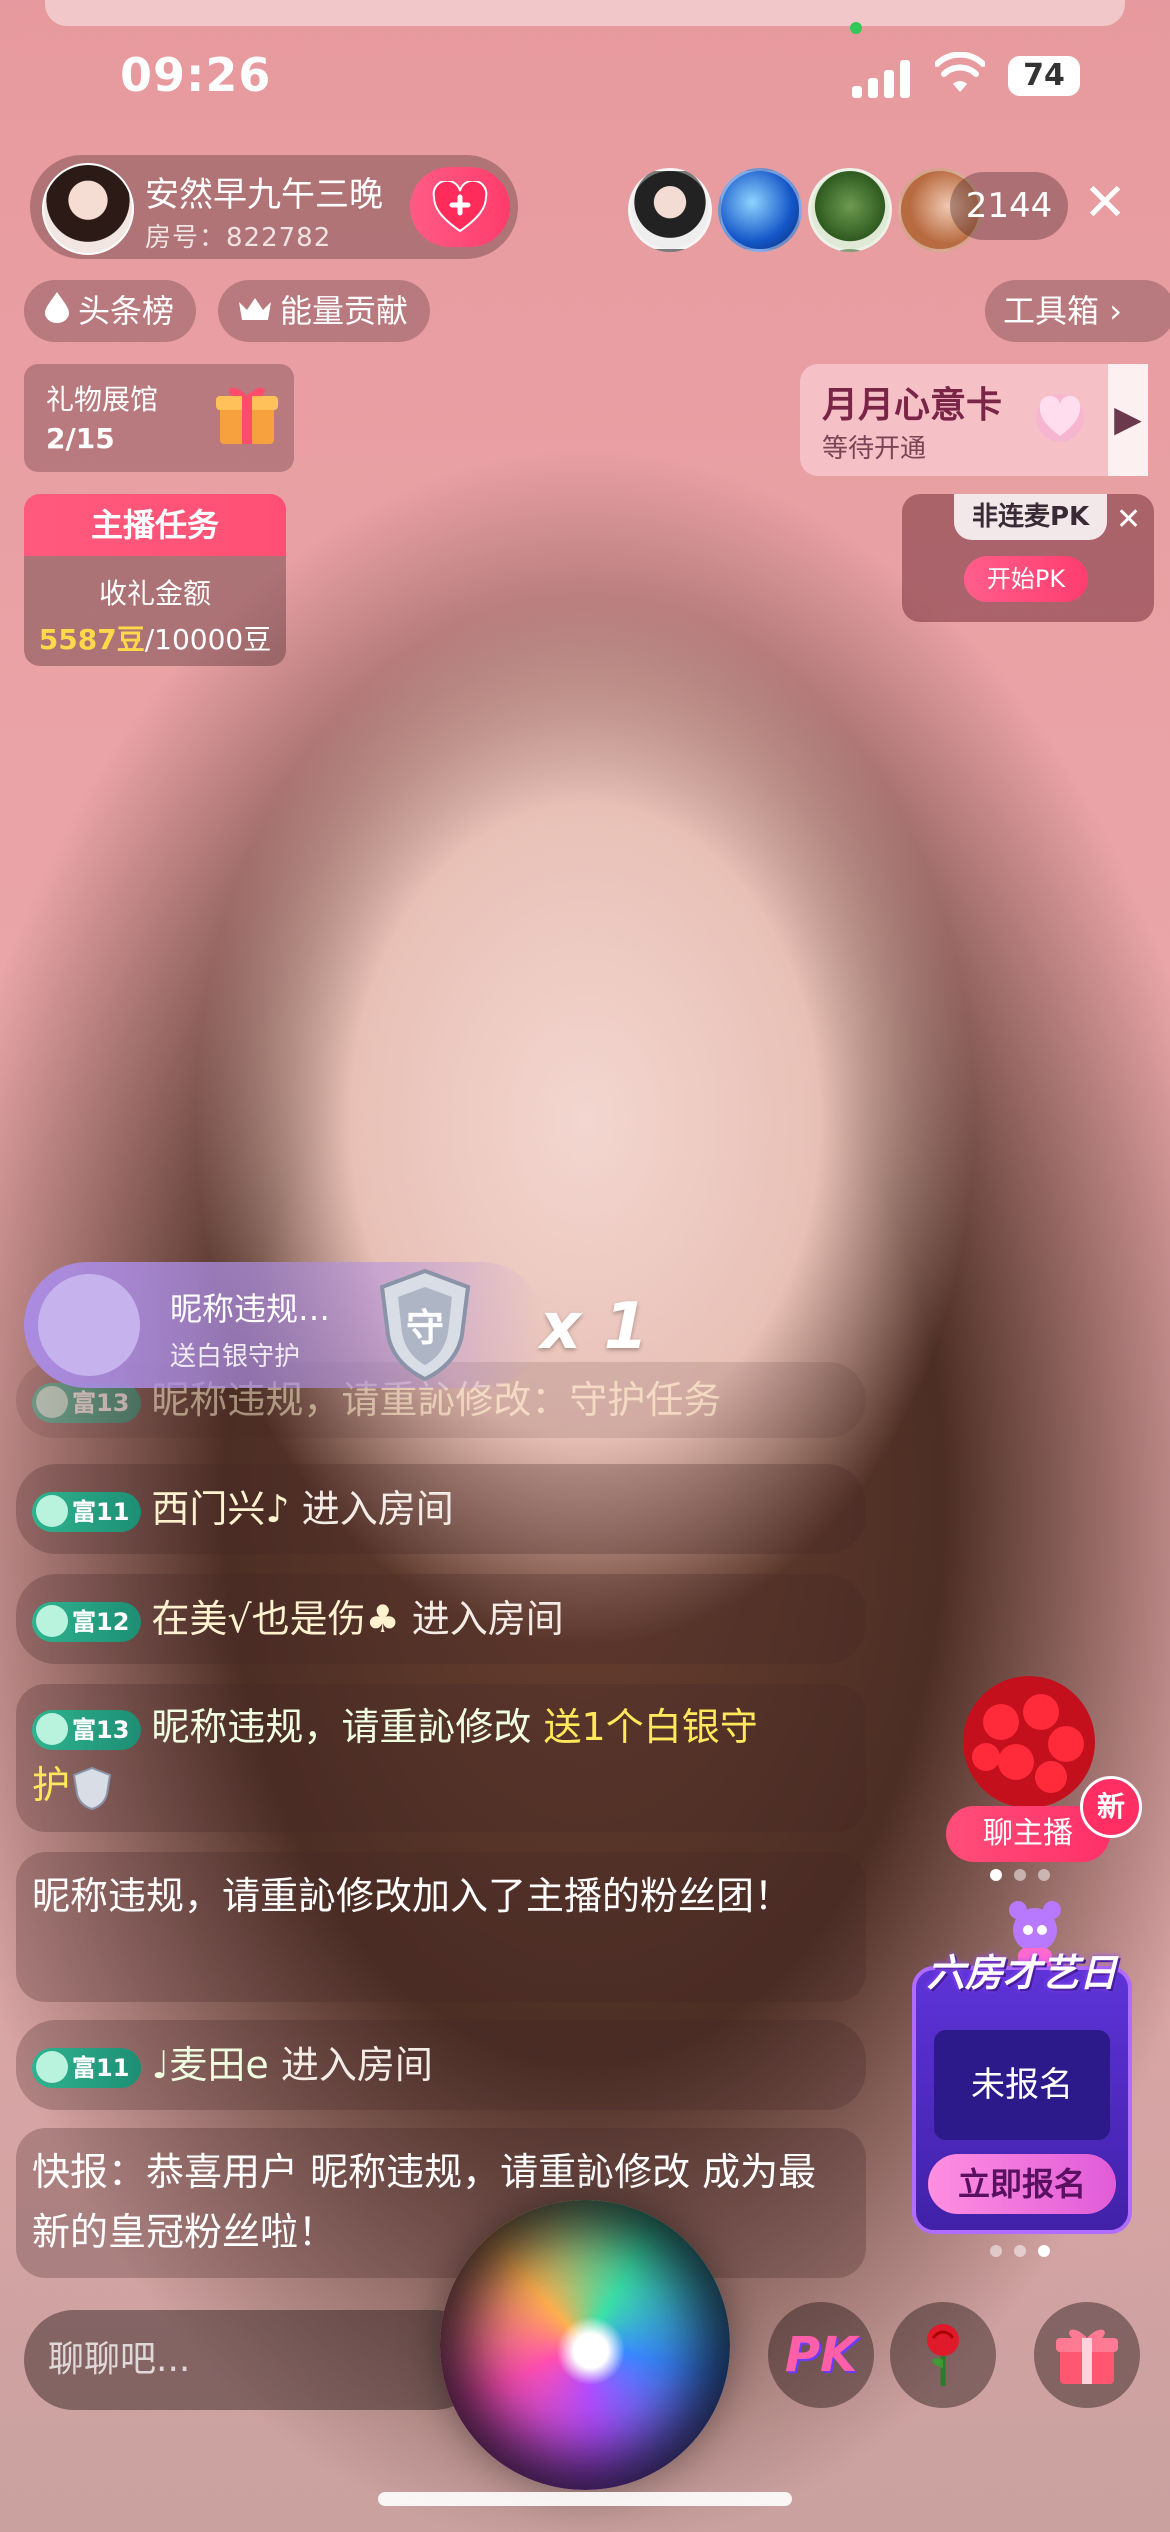 This screenshot has height=2532, width=1170. I want to click on gift-hall-title: 礼物展馆, so click(102, 399).